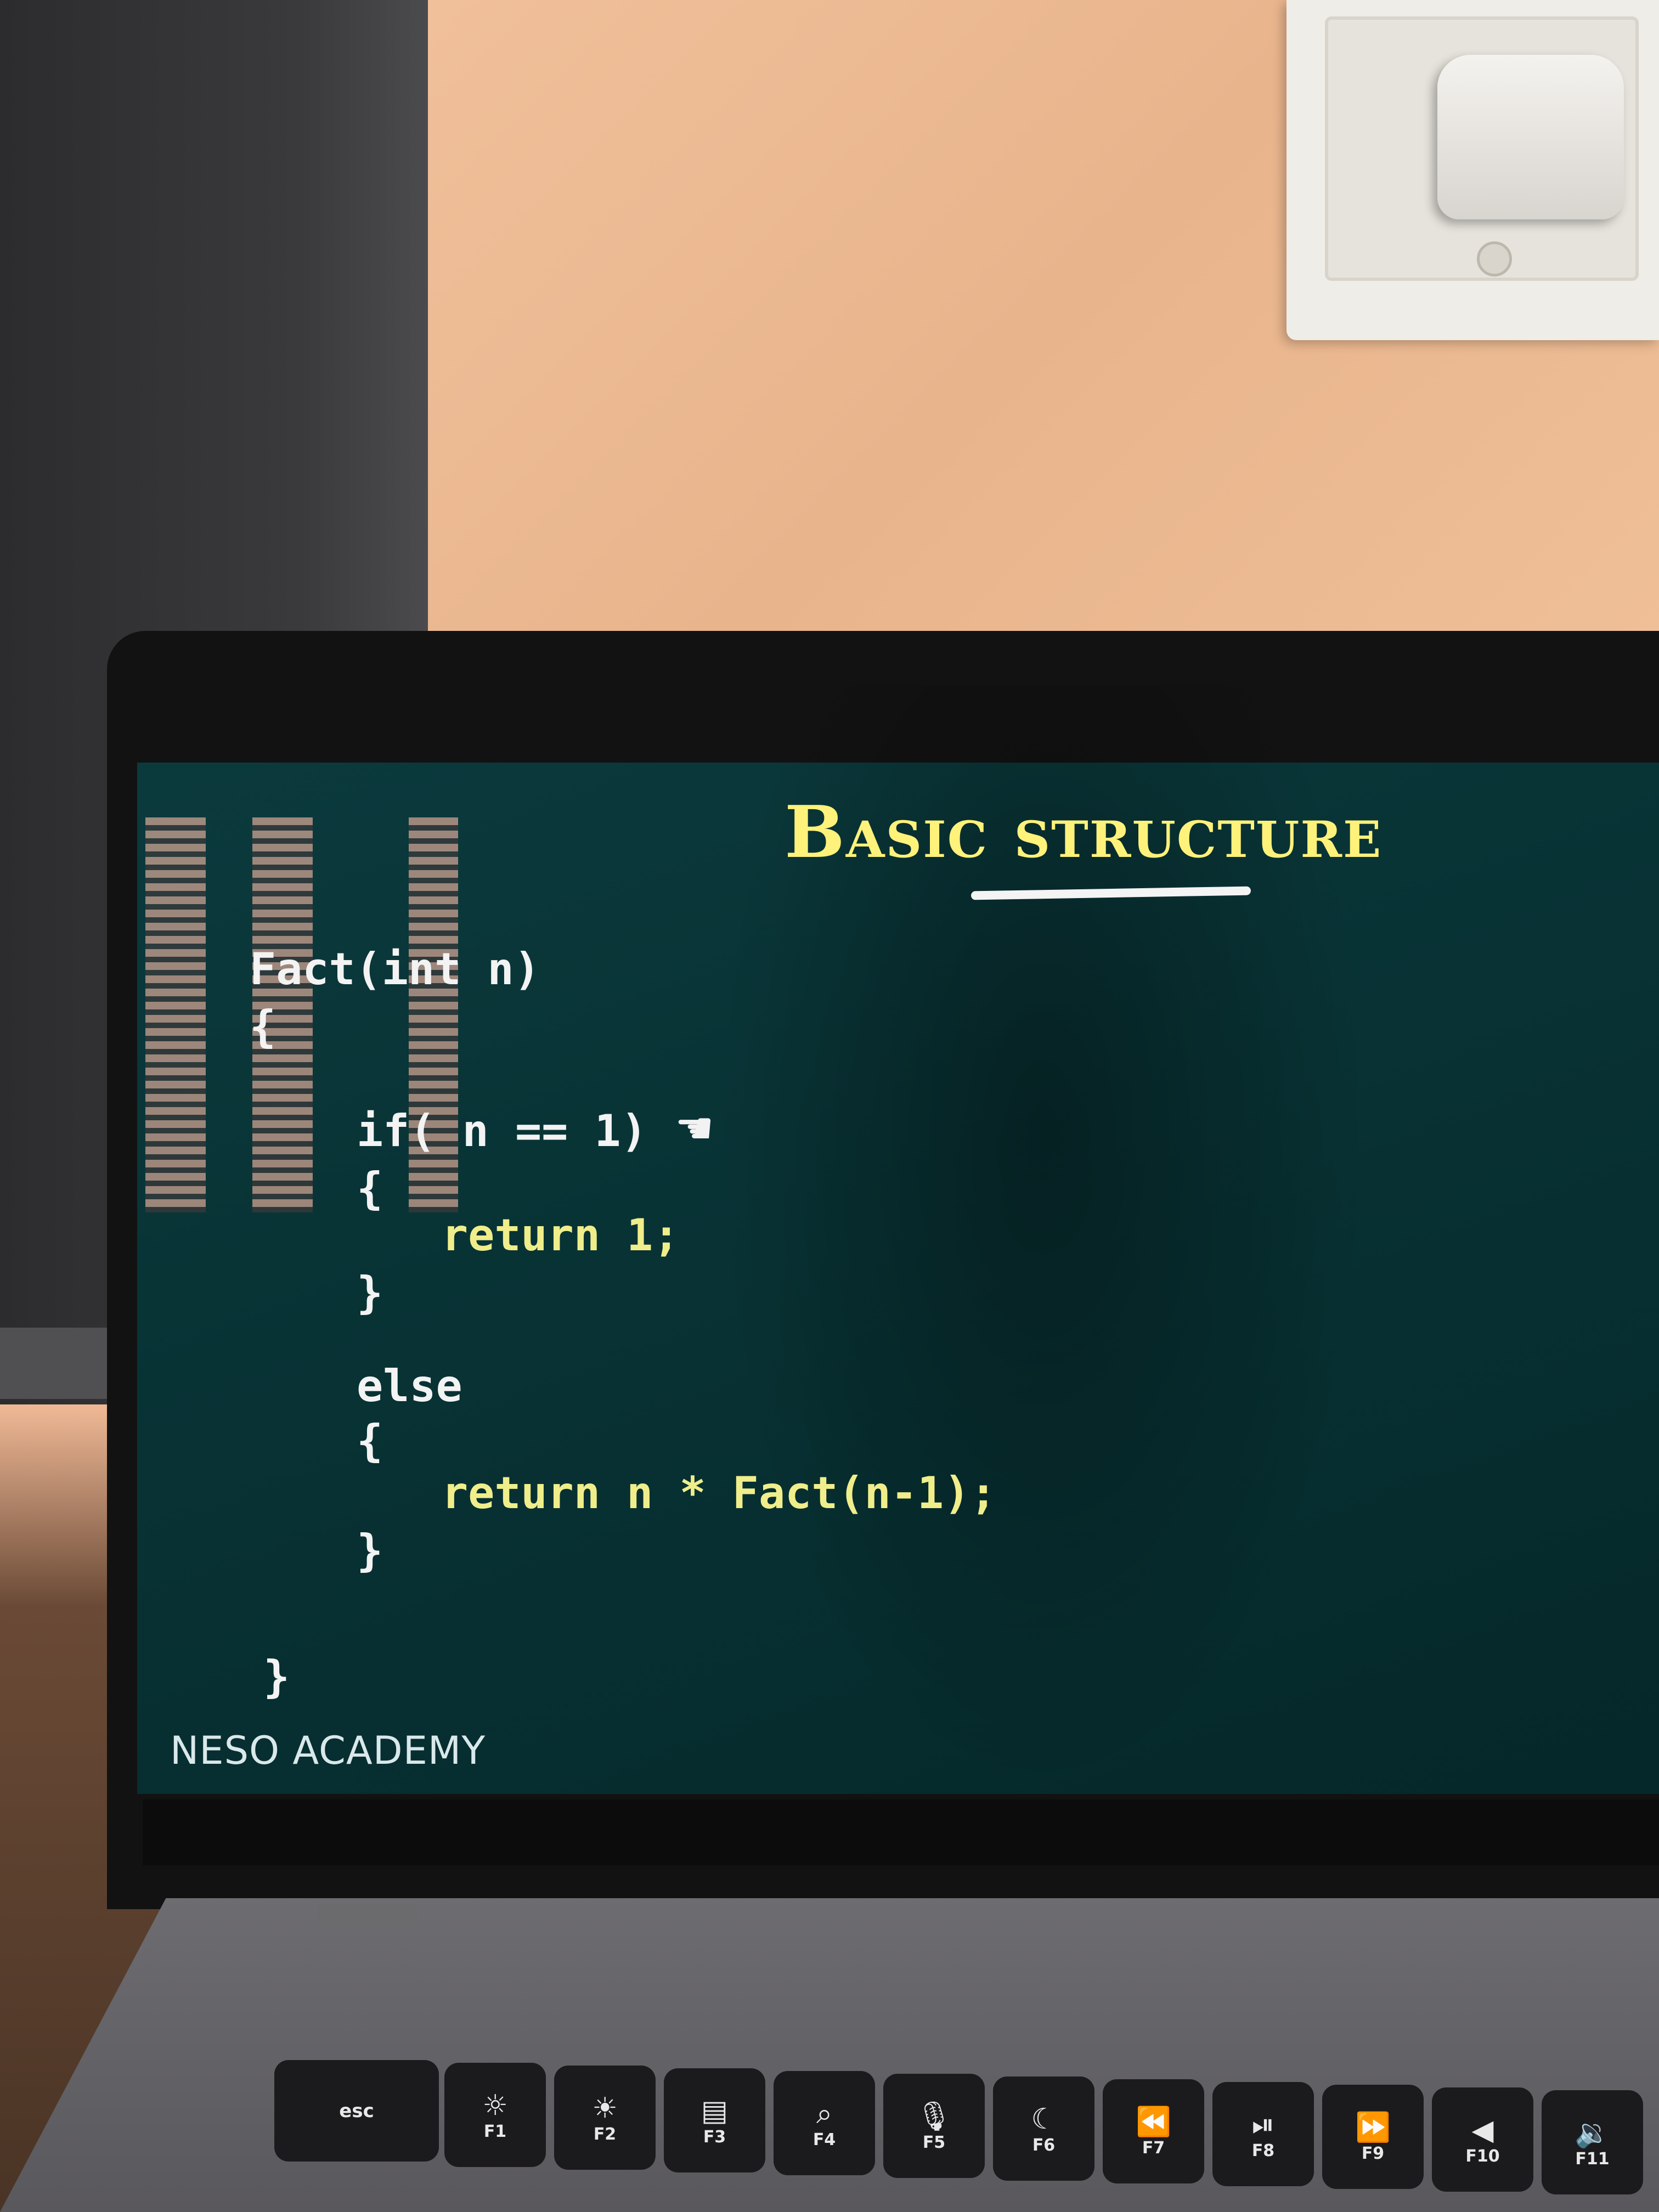 The image size is (1659, 2212). What do you see at coordinates (502, 1130) in the screenshot?
I see `code-line: if( n == 1)` at bounding box center [502, 1130].